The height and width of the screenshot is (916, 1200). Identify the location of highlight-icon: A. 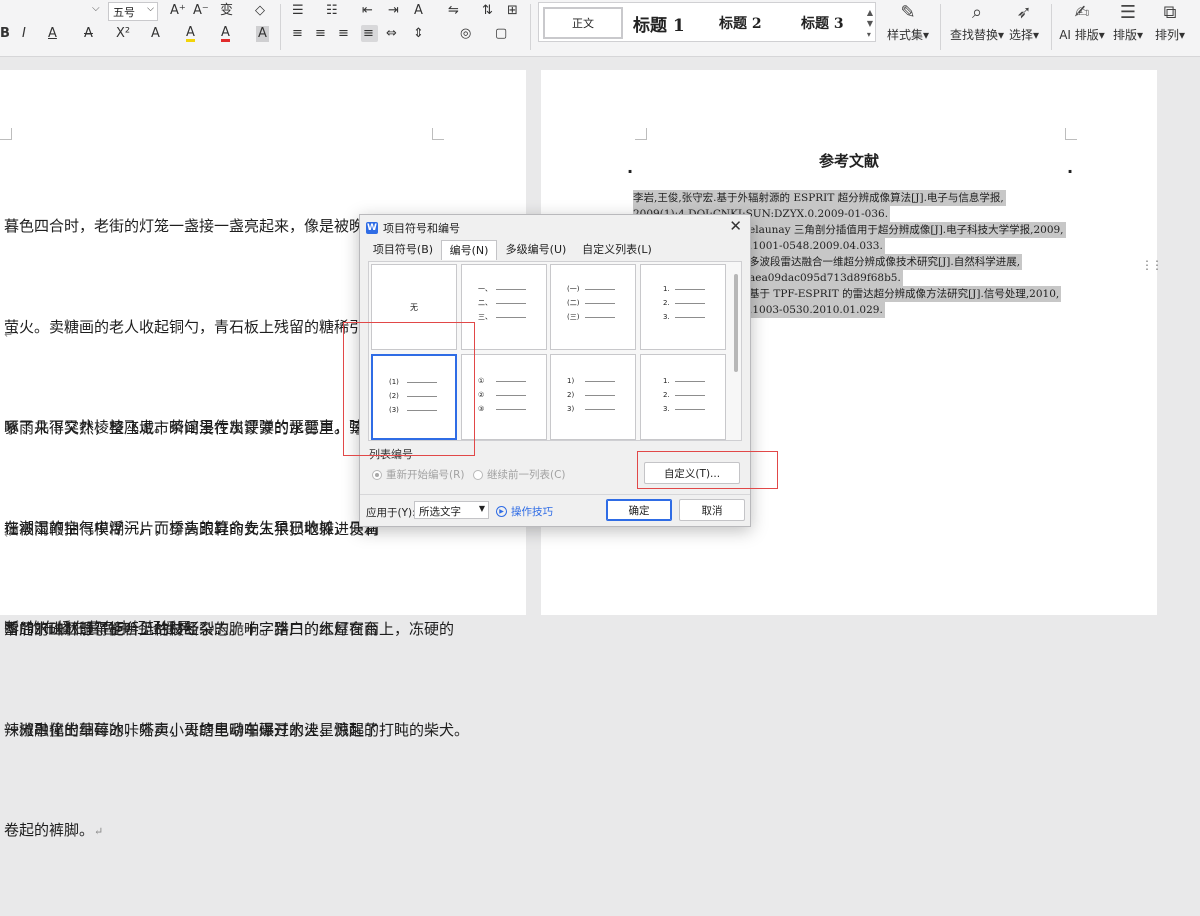
(190, 34).